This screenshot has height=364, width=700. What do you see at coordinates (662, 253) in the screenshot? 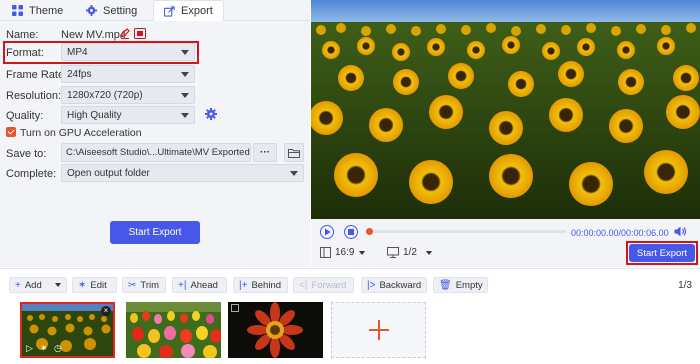
I see `start-export-highlight-box` at bounding box center [662, 253].